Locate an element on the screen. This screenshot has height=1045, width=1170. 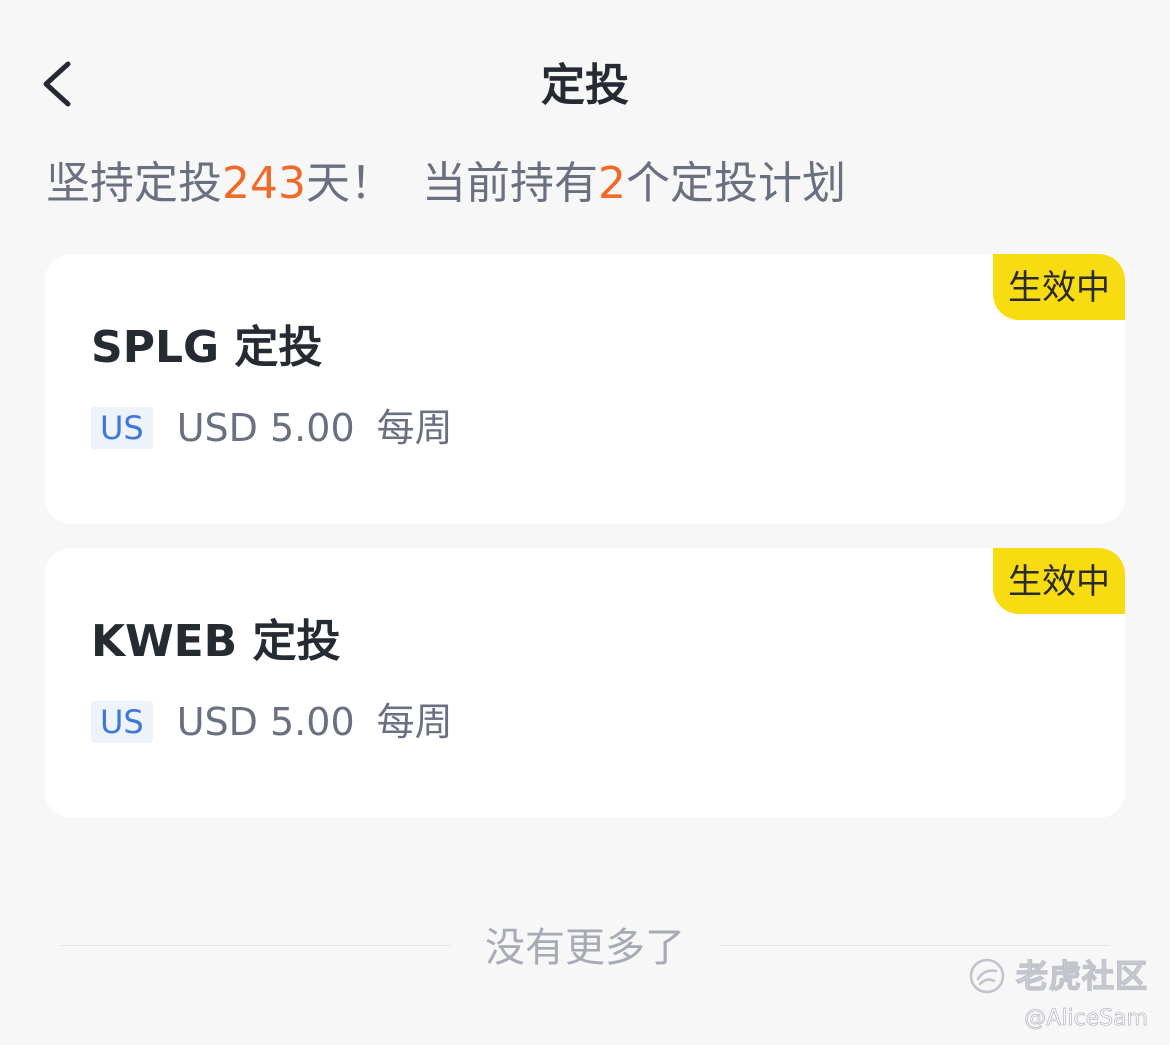
watermark-user: @AliceSam is located at coordinates (1086, 1019).